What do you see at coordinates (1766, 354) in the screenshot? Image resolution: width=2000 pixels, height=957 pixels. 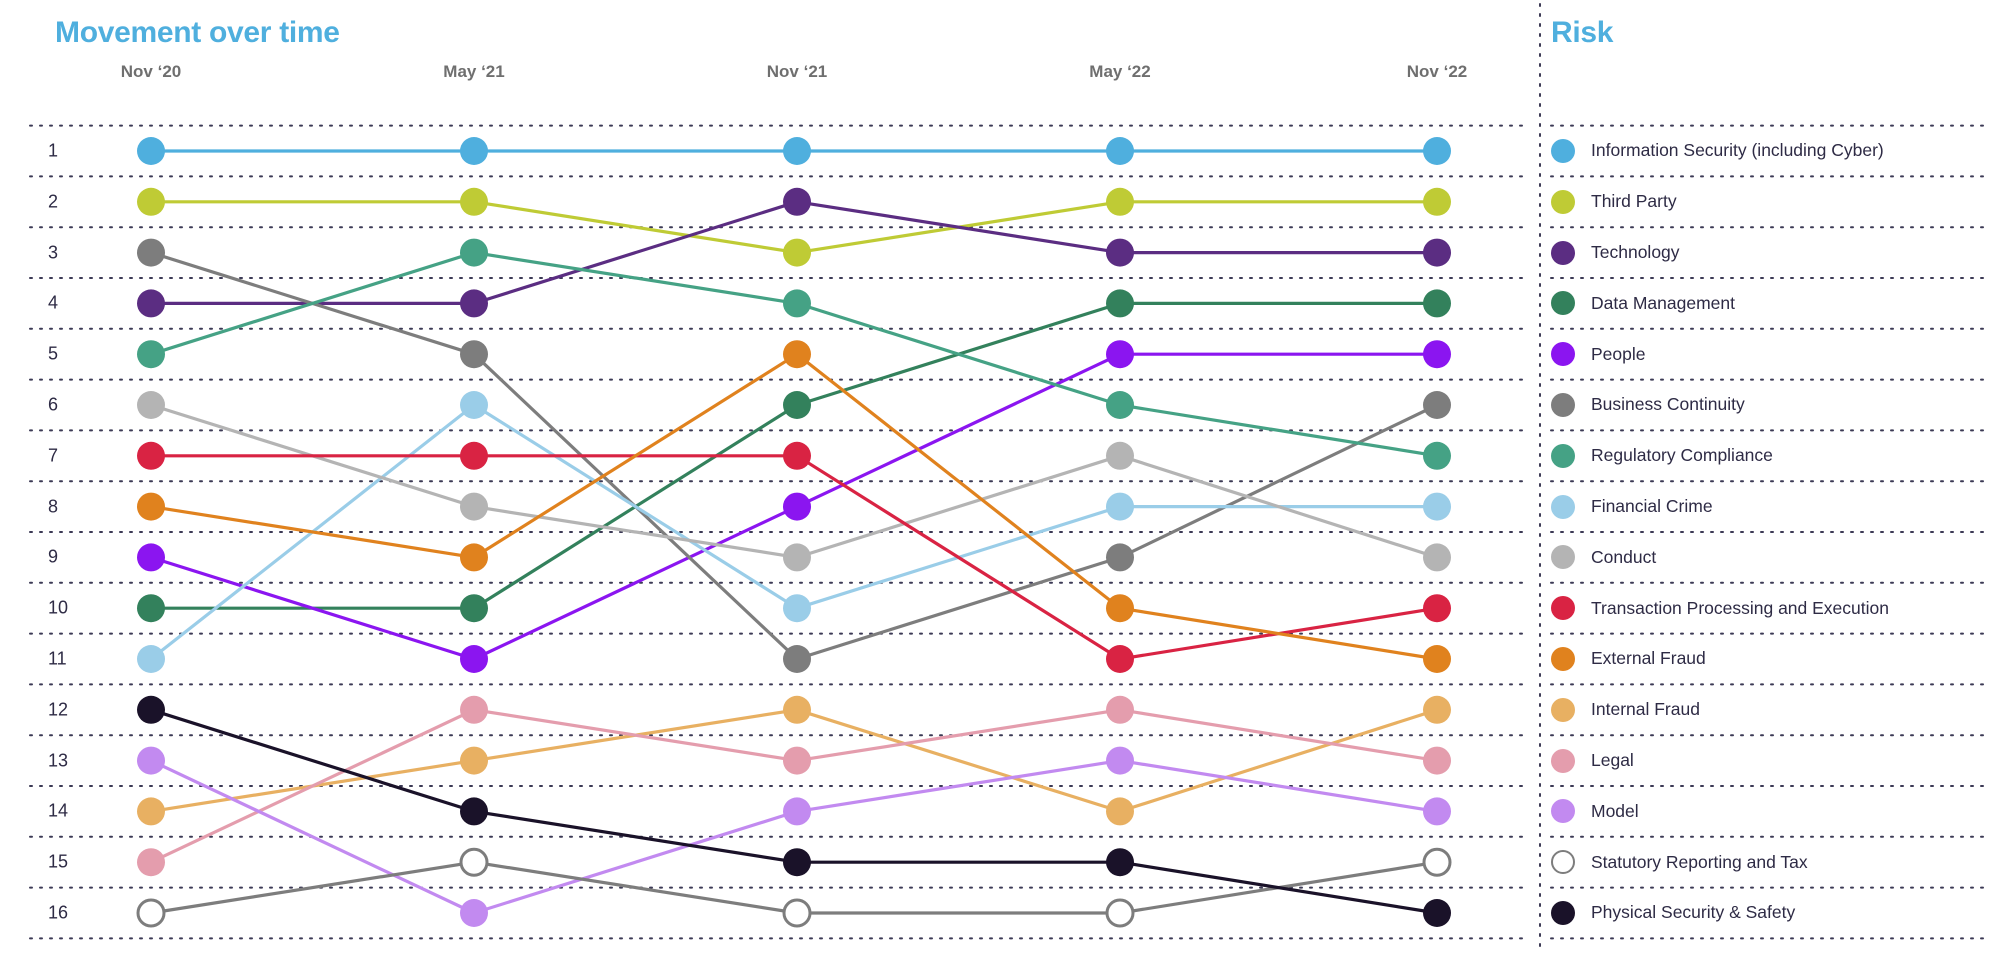 I see `legend-item-people: People` at bounding box center [1766, 354].